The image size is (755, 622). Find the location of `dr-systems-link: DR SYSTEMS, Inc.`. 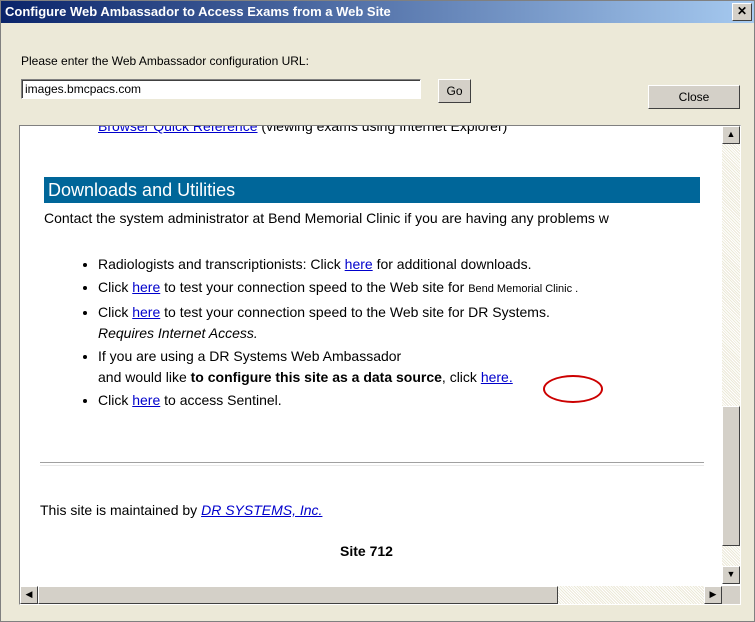

dr-systems-link: DR SYSTEMS, Inc. is located at coordinates (261, 510).